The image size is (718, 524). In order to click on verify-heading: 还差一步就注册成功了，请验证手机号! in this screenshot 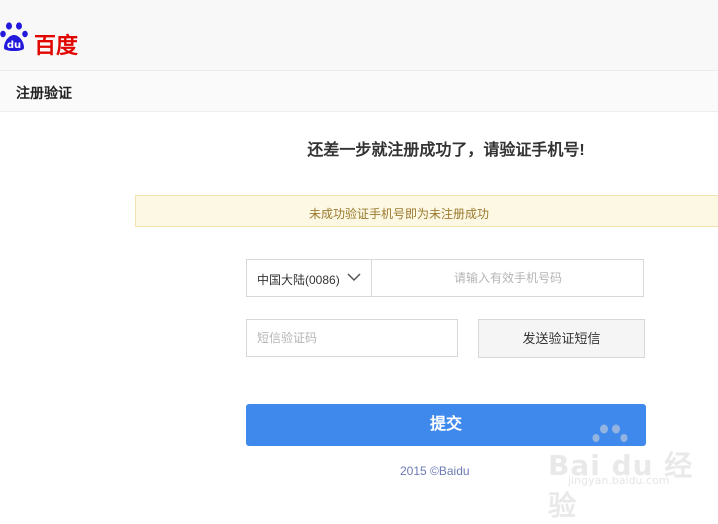, I will do `click(446, 150)`.